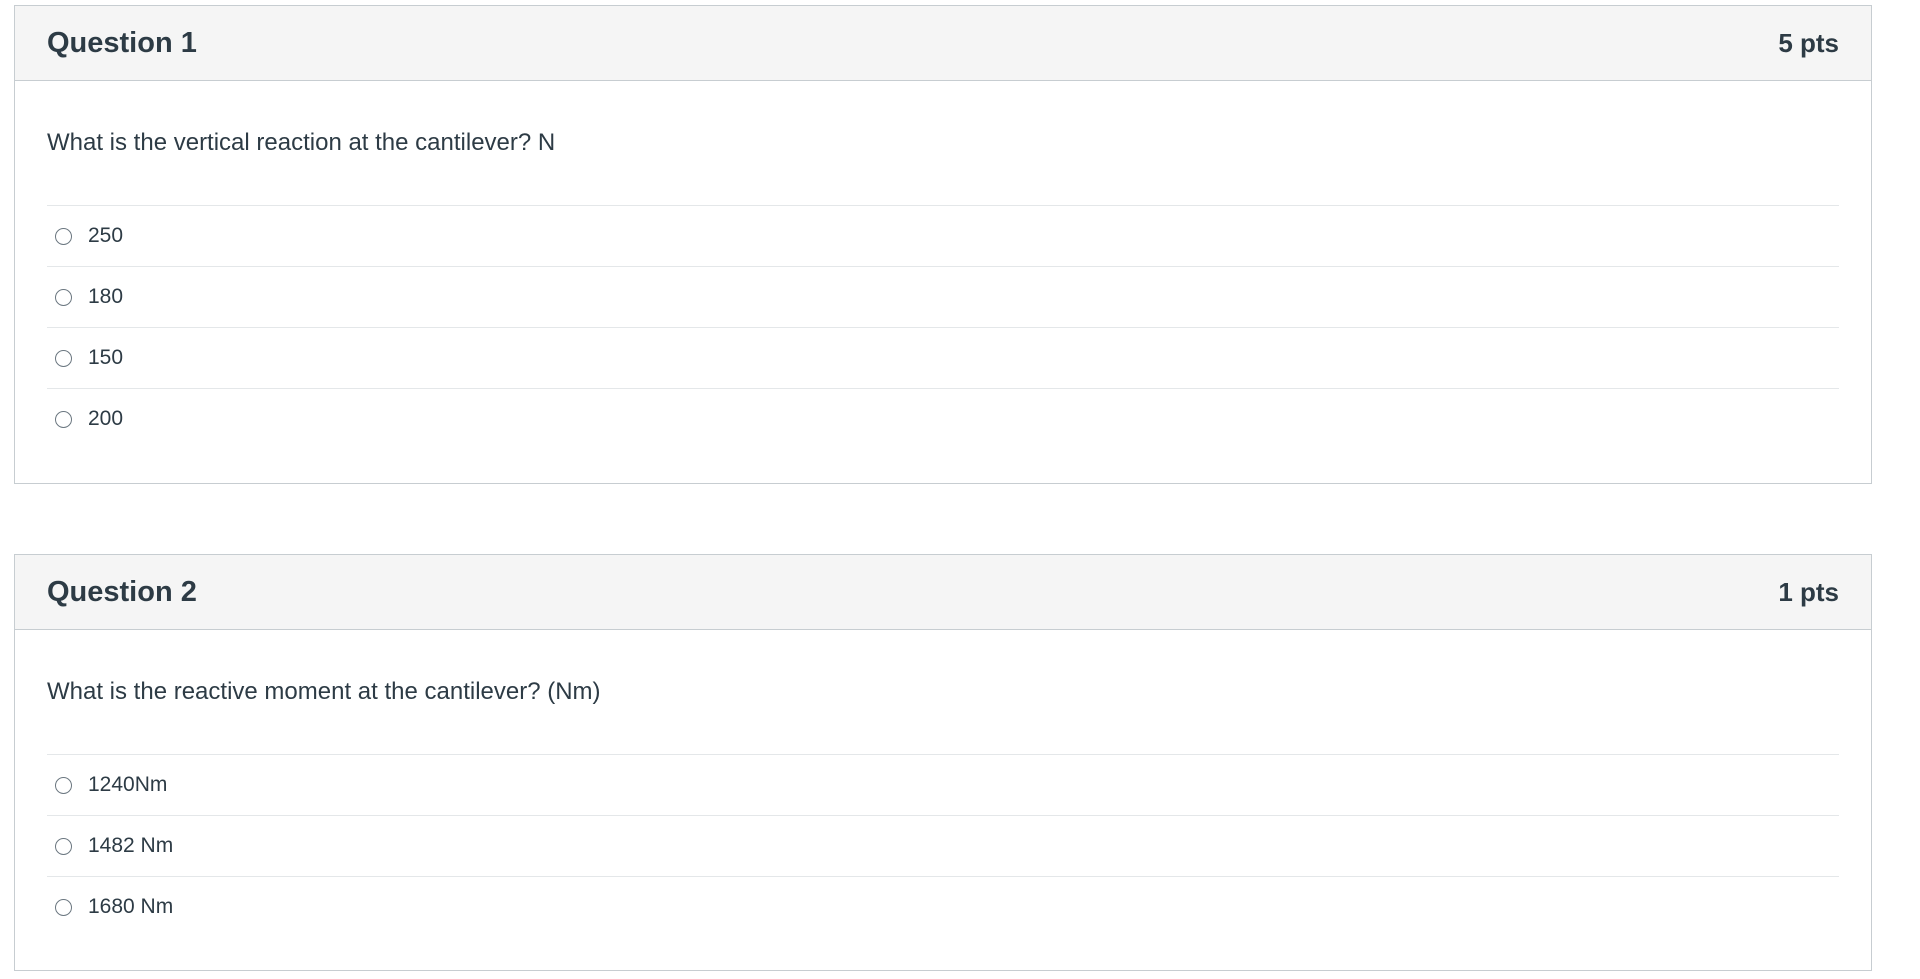 The width and height of the screenshot is (1920, 979). I want to click on answer-label: 250, so click(106, 235).